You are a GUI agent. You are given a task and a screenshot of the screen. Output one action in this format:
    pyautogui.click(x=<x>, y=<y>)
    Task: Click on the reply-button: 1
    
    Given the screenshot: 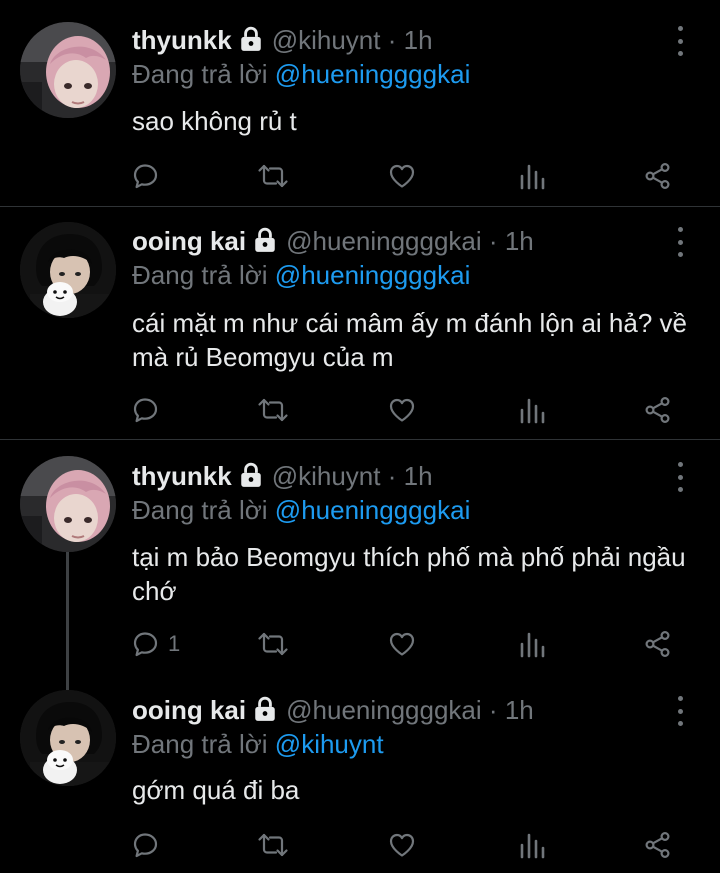 What is the action you would take?
    pyautogui.click(x=156, y=644)
    